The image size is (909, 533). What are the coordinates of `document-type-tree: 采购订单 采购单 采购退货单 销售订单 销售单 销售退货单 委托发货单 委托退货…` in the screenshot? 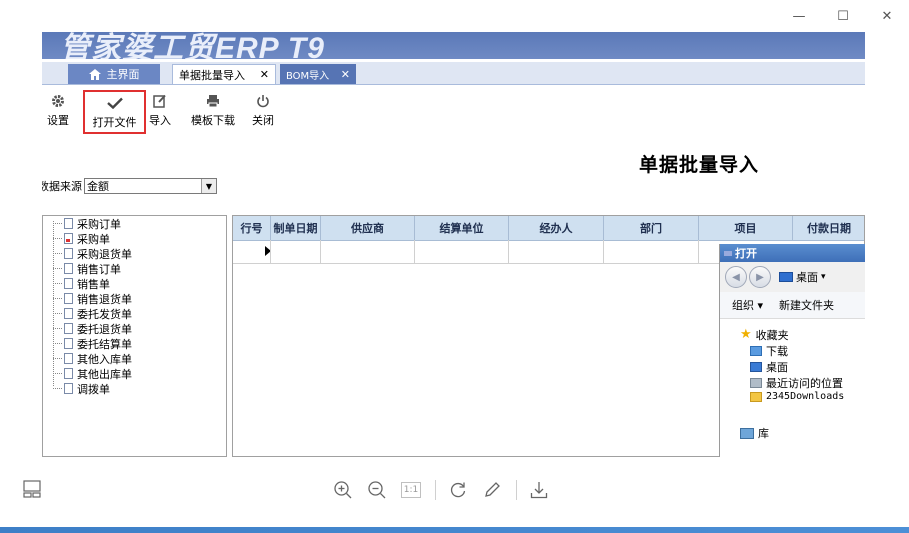 It's located at (134, 336).